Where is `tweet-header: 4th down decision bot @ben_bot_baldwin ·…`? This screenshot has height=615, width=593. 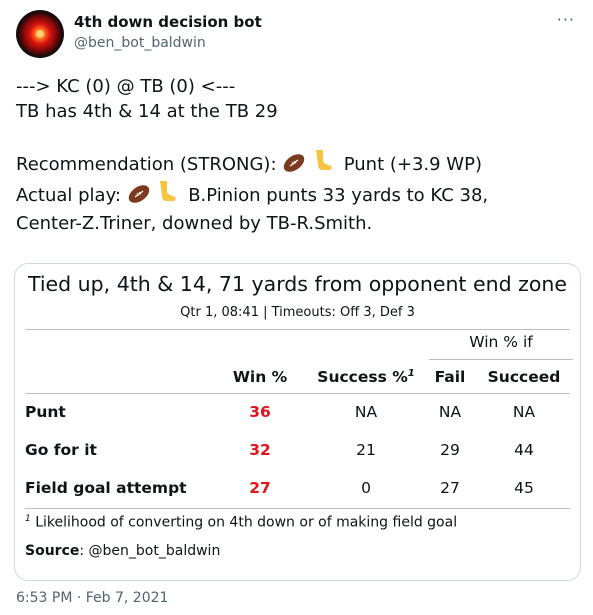
tweet-header: 4th down decision bot @ben_bot_baldwin ·… is located at coordinates (296, 35).